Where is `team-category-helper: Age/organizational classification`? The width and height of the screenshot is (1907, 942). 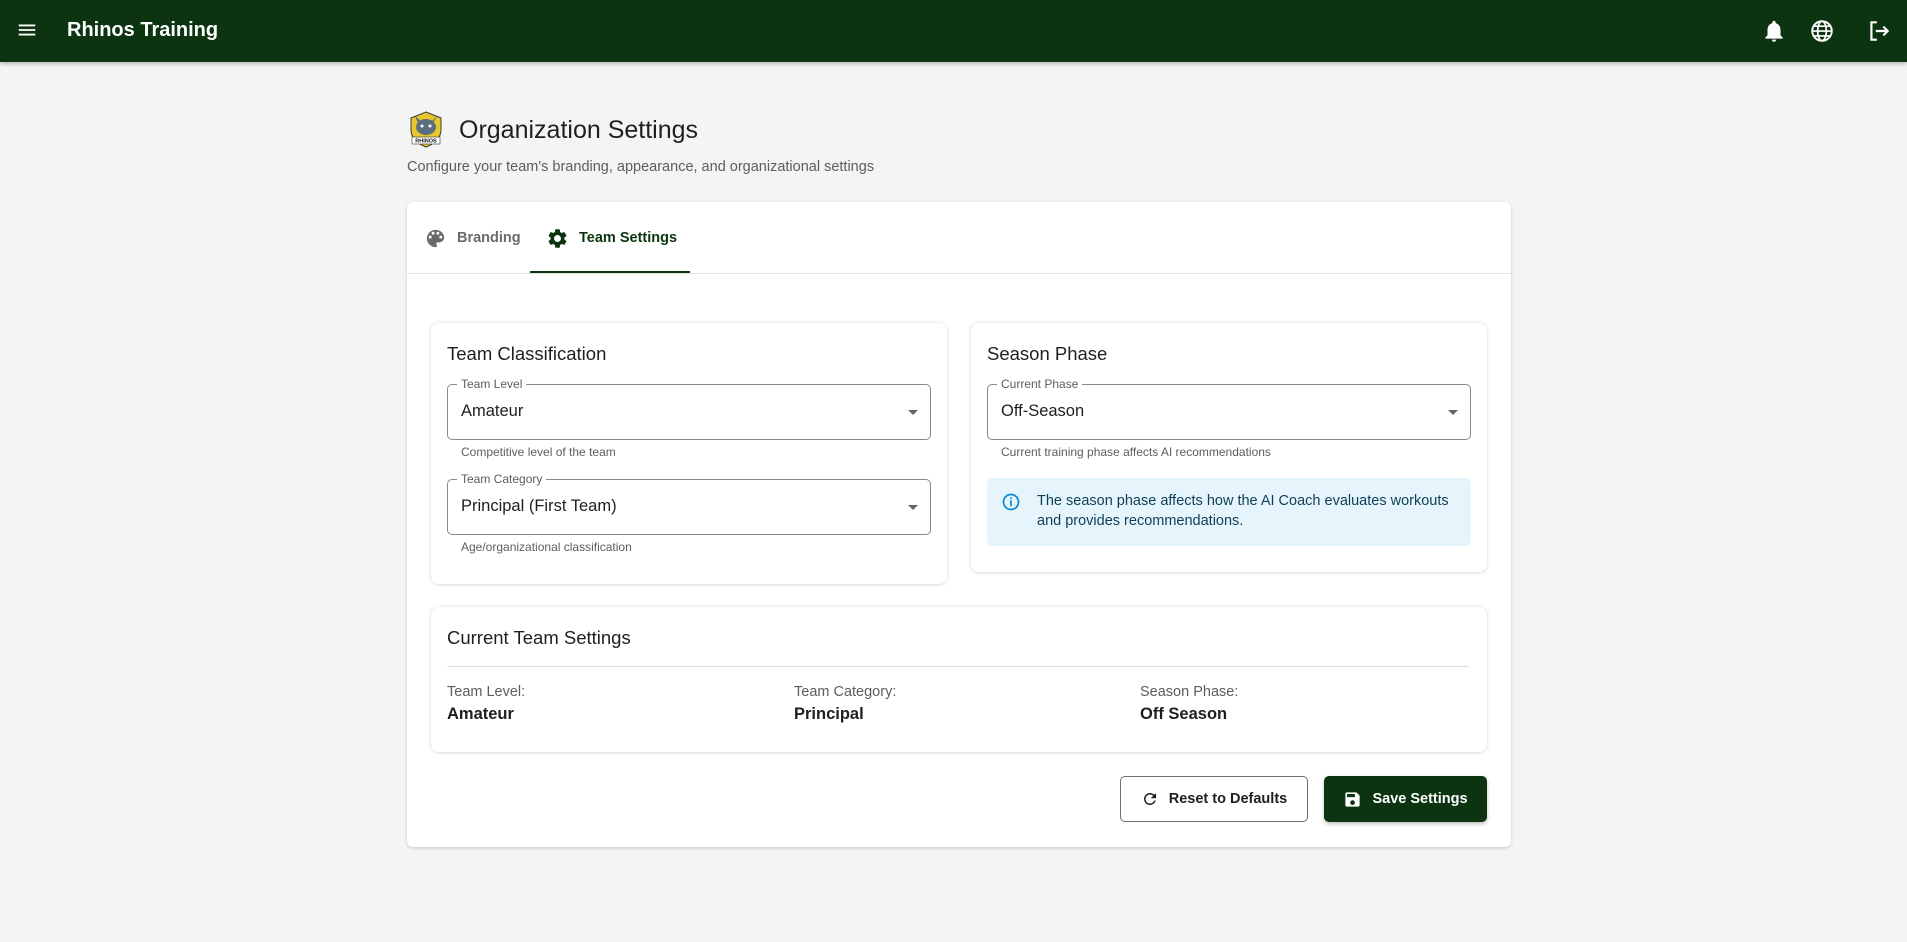 team-category-helper: Age/organizational classification is located at coordinates (546, 547).